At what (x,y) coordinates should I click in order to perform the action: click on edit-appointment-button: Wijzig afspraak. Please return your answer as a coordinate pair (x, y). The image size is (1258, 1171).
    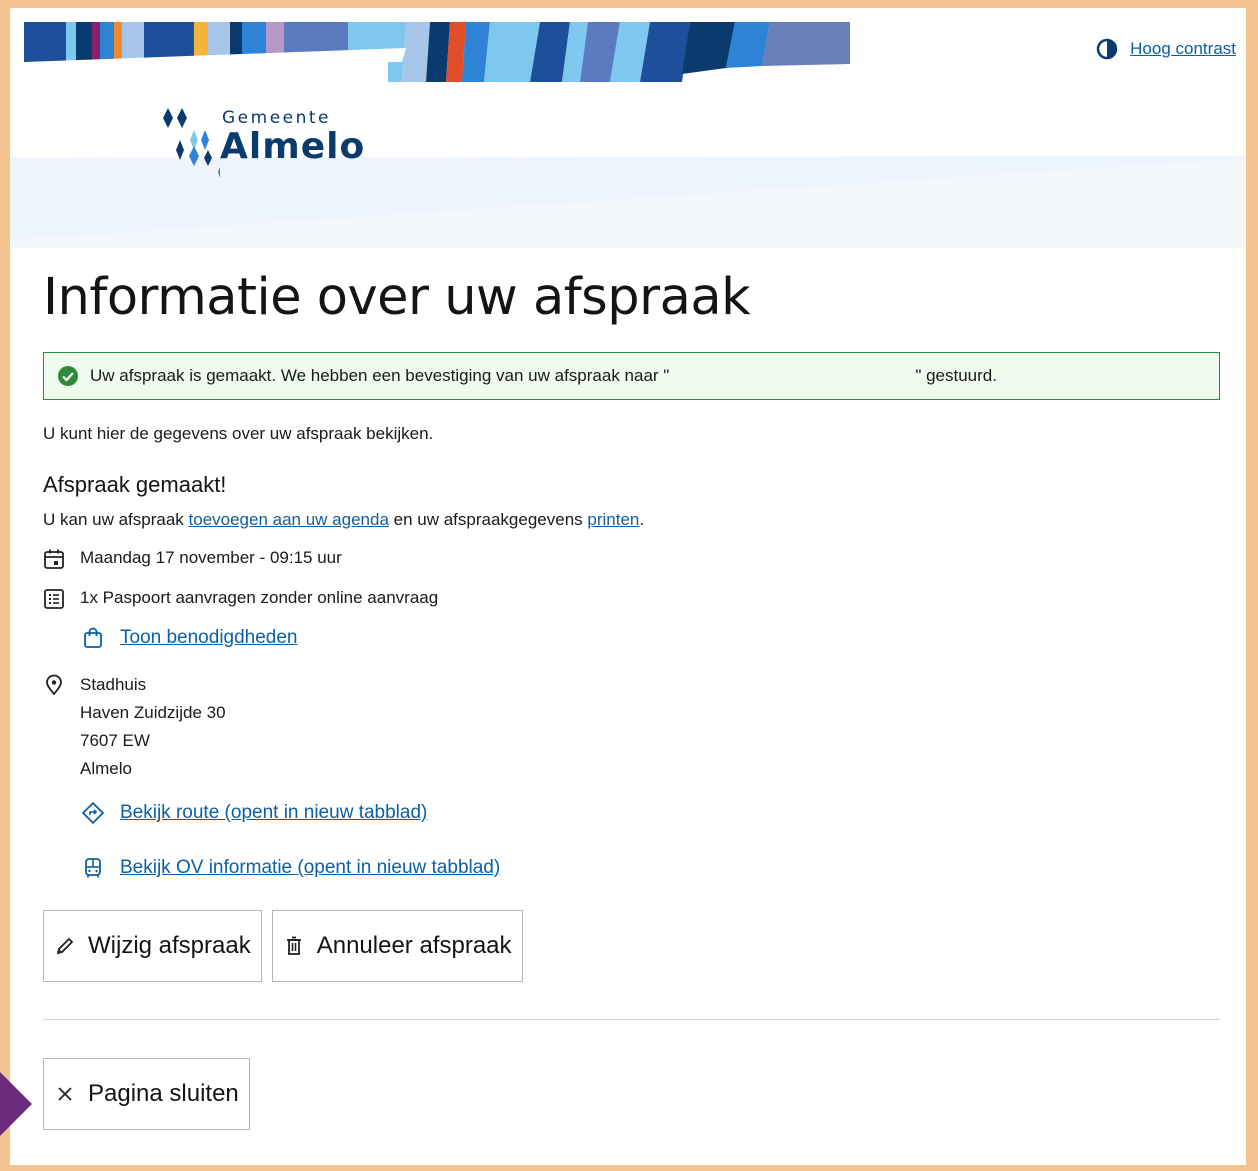
    Looking at the image, I should click on (152, 946).